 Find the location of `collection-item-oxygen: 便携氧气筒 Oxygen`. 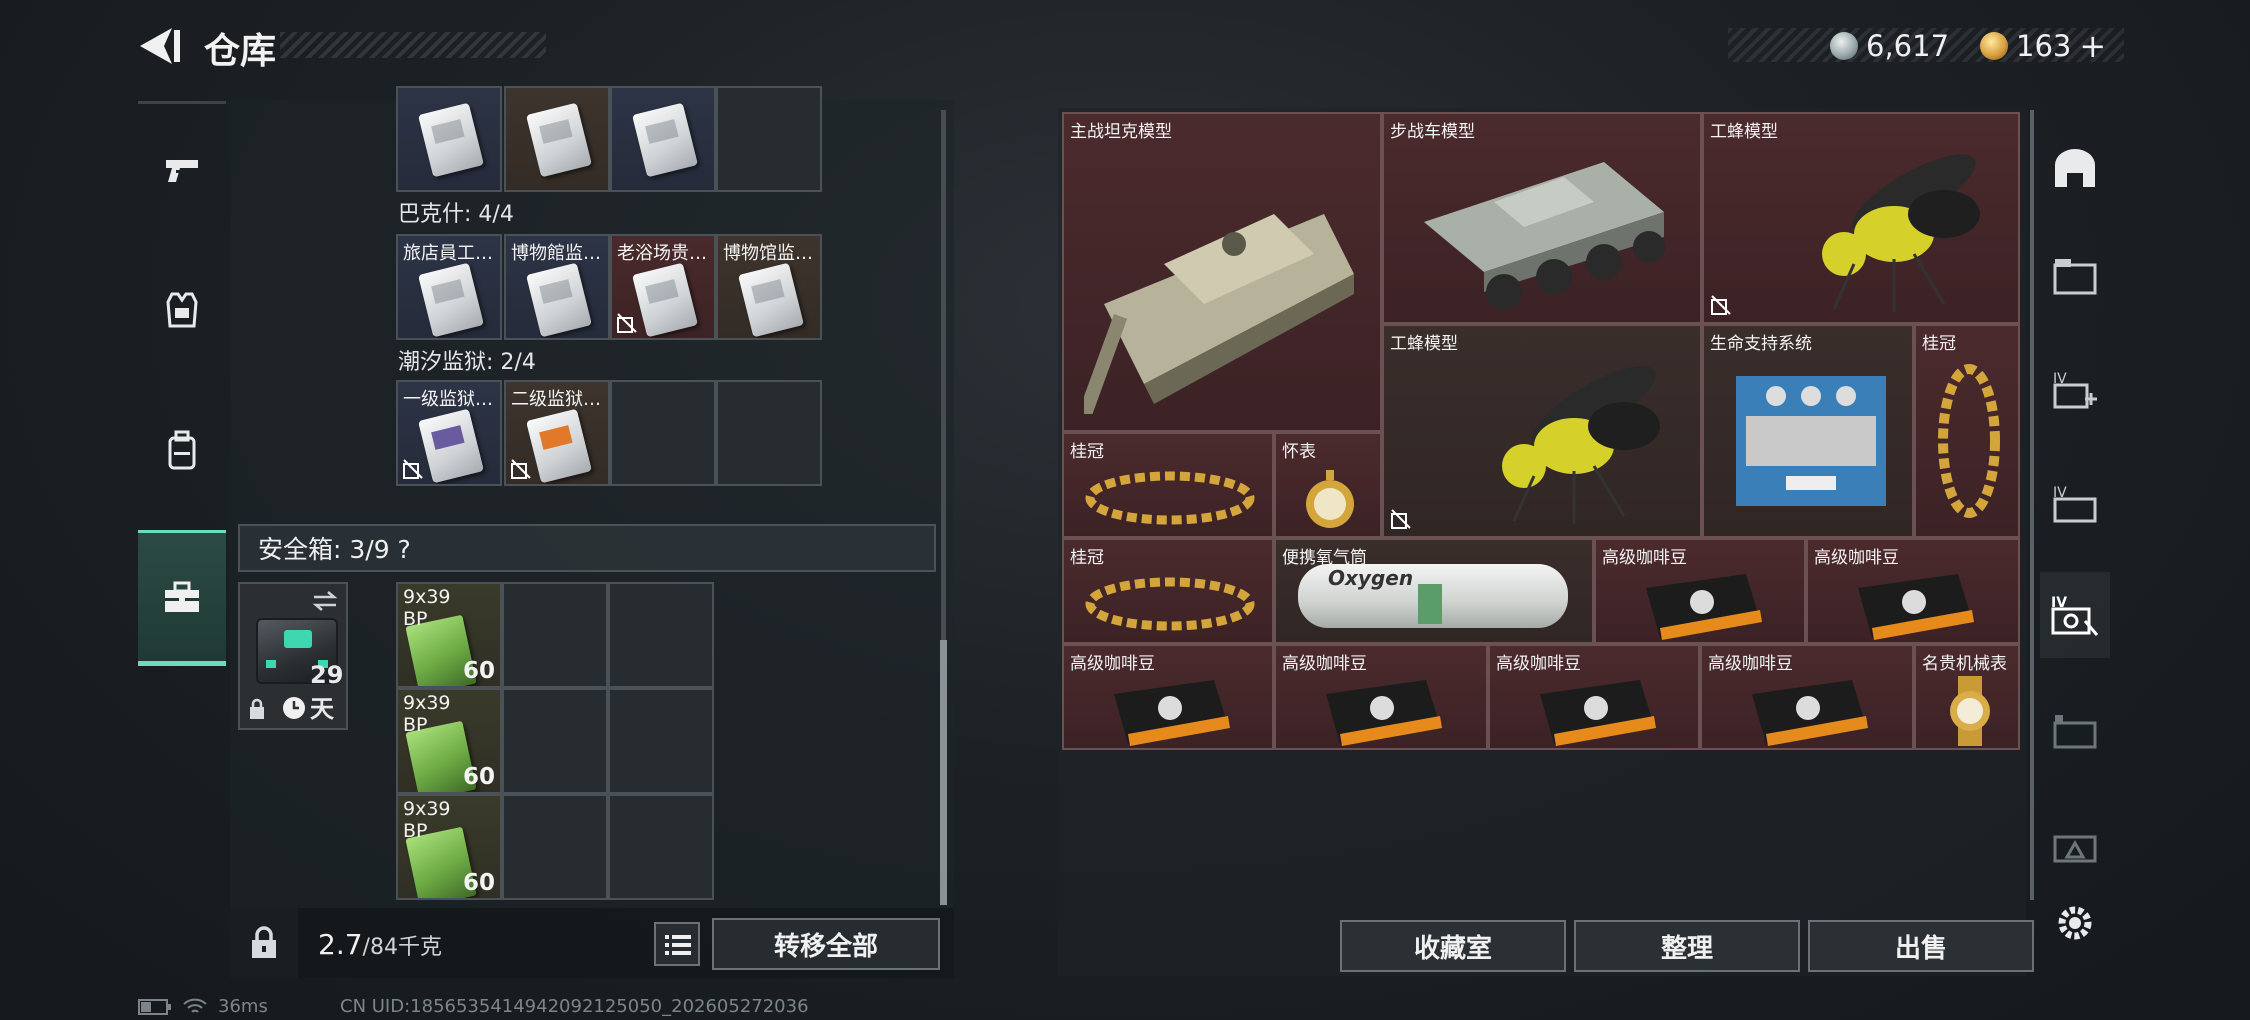

collection-item-oxygen: 便携氧气筒 Oxygen is located at coordinates (1434, 591).